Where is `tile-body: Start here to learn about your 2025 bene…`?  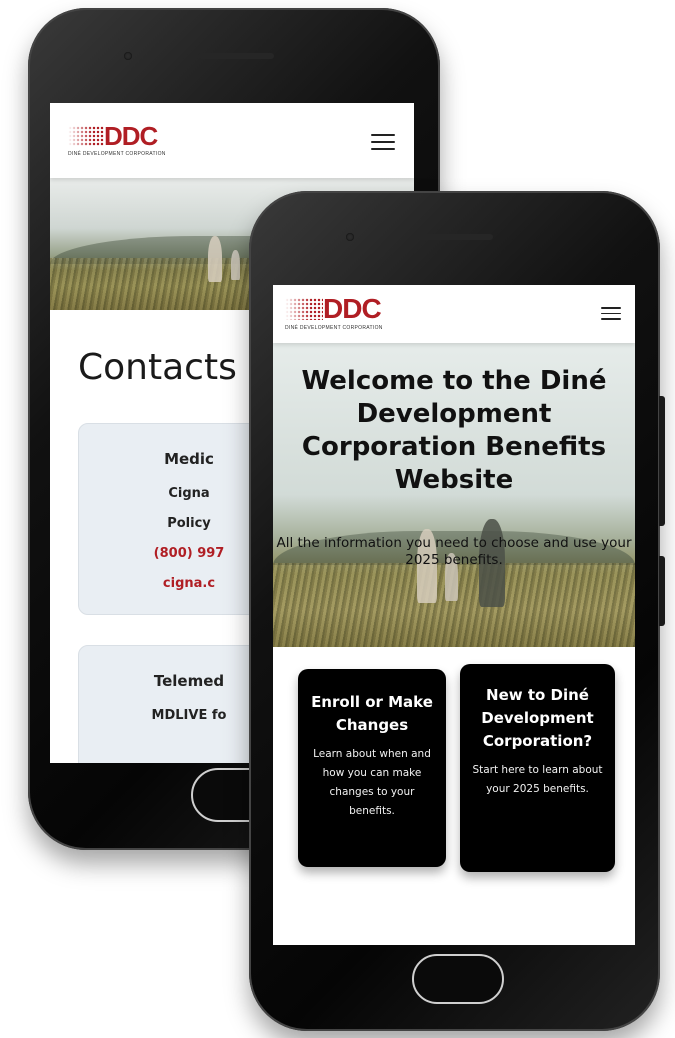 tile-body: Start here to learn about your 2025 bene… is located at coordinates (537, 779).